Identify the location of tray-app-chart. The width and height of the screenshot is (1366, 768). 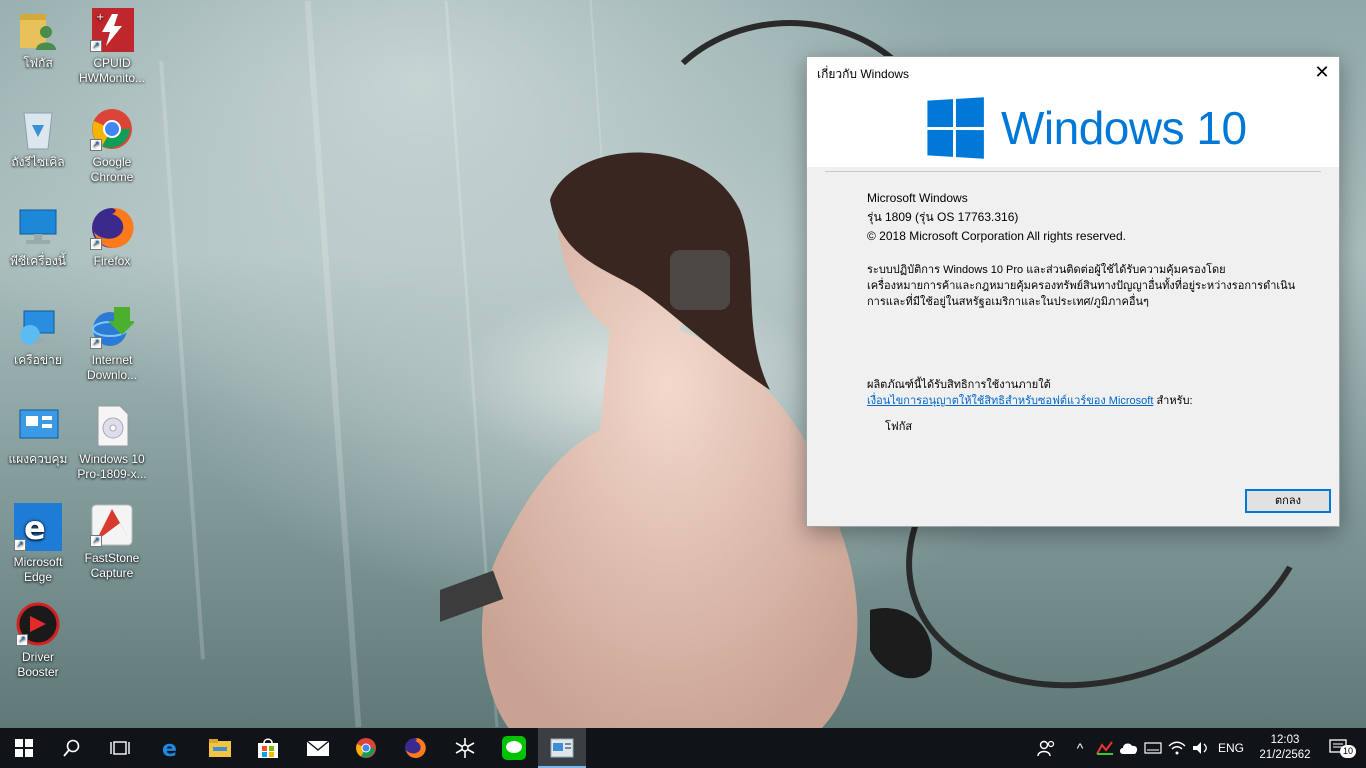
(1105, 748).